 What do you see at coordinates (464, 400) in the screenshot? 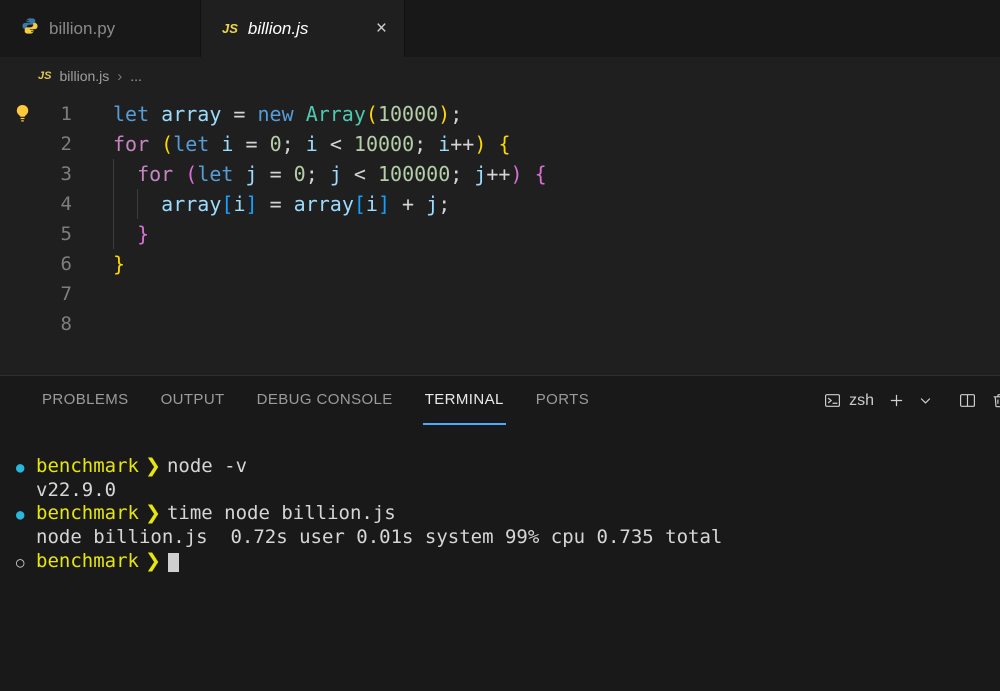
I see `panel-tab-terminal: TERMINAL` at bounding box center [464, 400].